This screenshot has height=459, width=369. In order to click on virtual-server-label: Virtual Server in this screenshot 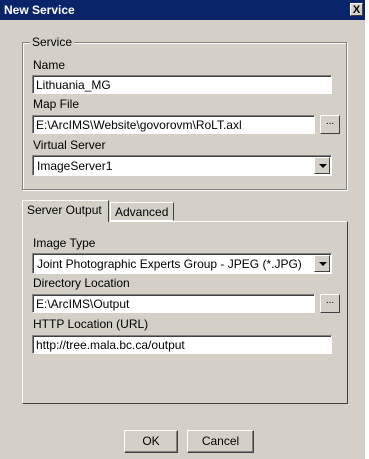, I will do `click(69, 145)`.